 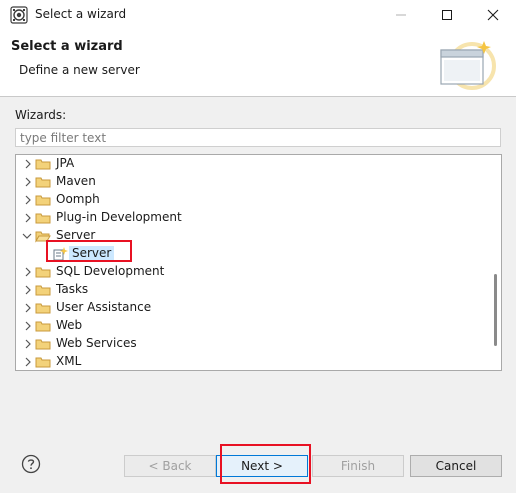 What do you see at coordinates (358, 466) in the screenshot?
I see `finish-button: Finish` at bounding box center [358, 466].